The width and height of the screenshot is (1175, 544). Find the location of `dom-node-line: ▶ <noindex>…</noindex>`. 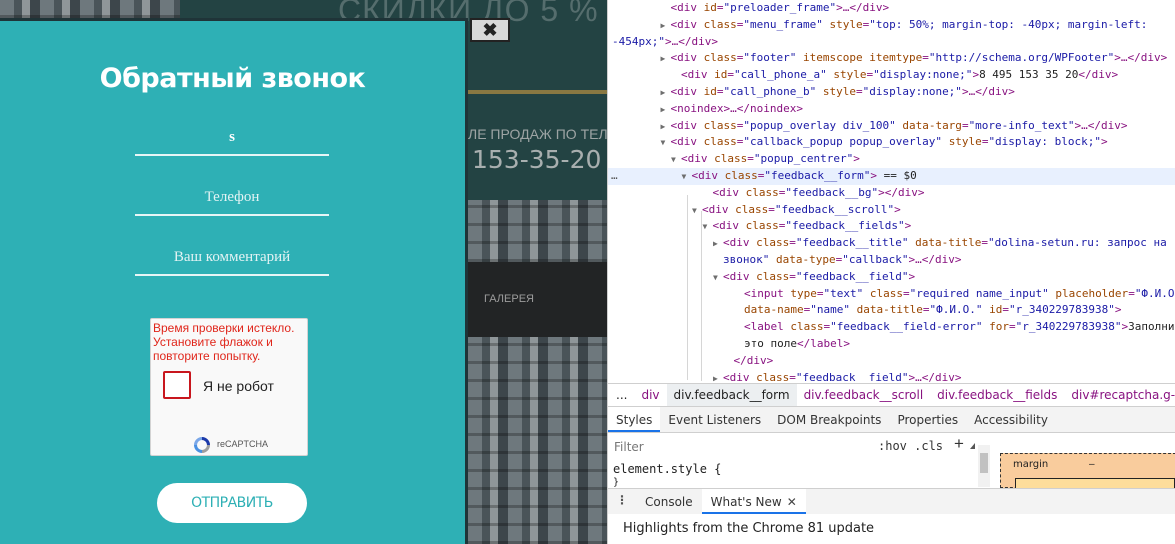

dom-node-line: ▶ <noindex>…</noindex> is located at coordinates (891, 109).